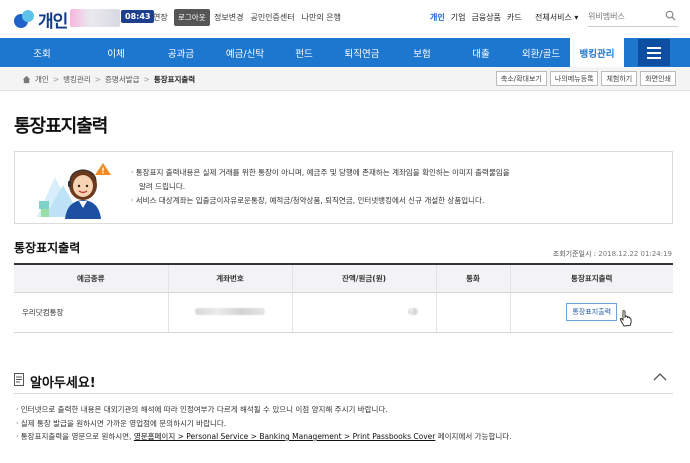  Describe the element at coordinates (228, 17) in the screenshot. I see `util-link-profile: 정보변경` at that location.